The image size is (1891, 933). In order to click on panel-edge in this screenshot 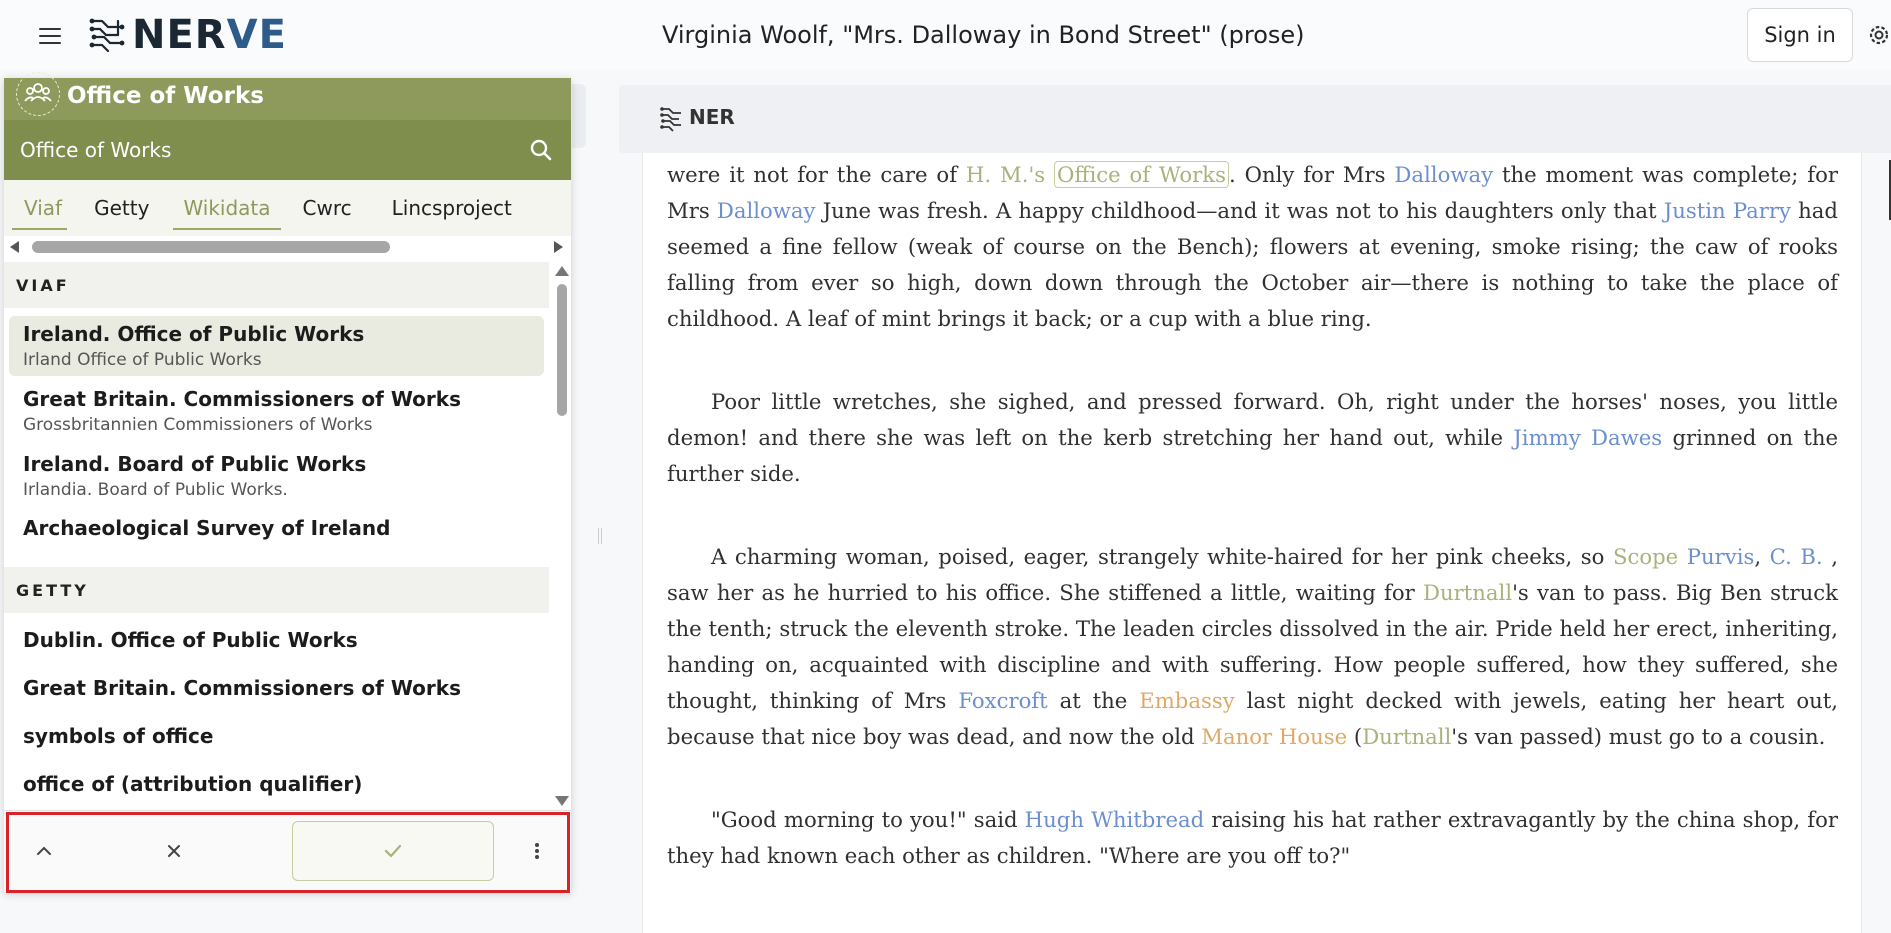, I will do `click(579, 116)`.